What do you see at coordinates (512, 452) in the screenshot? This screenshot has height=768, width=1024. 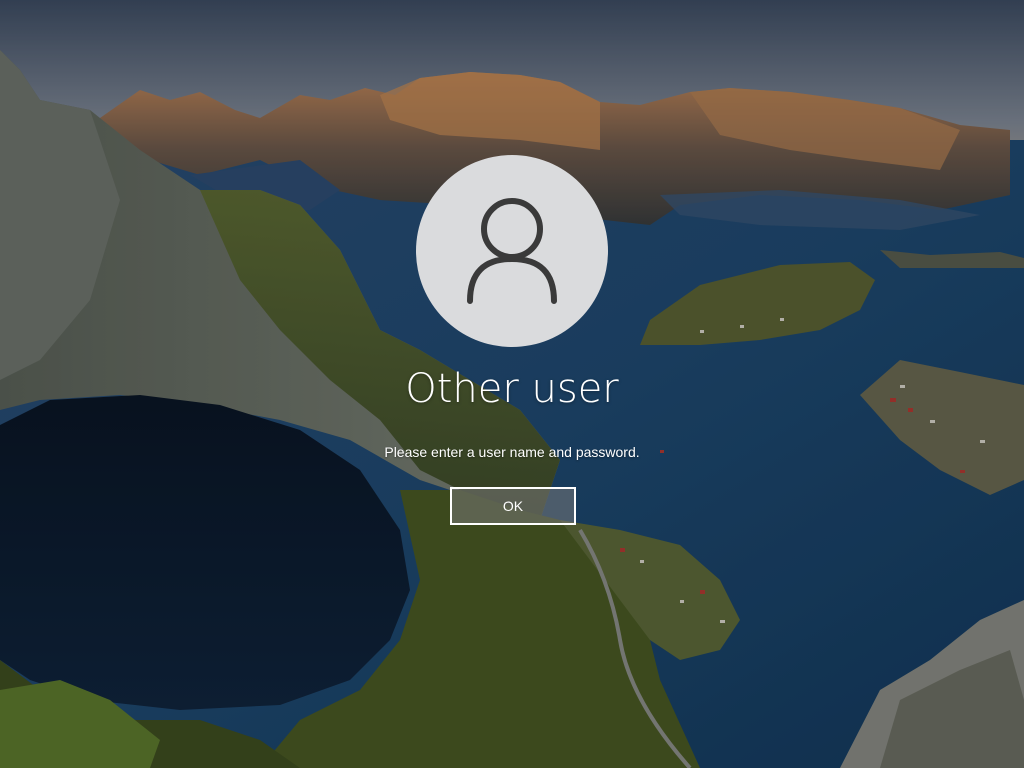 I see `login-message: Please enter a user name and password.` at bounding box center [512, 452].